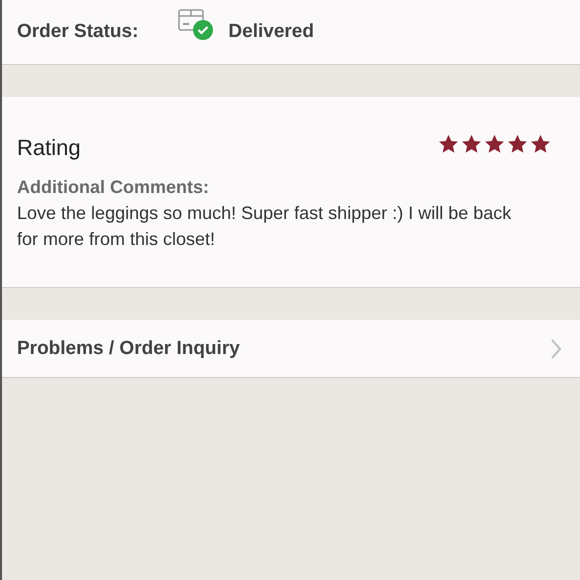  Describe the element at coordinates (49, 148) in the screenshot. I see `rating-title: Rating` at that location.